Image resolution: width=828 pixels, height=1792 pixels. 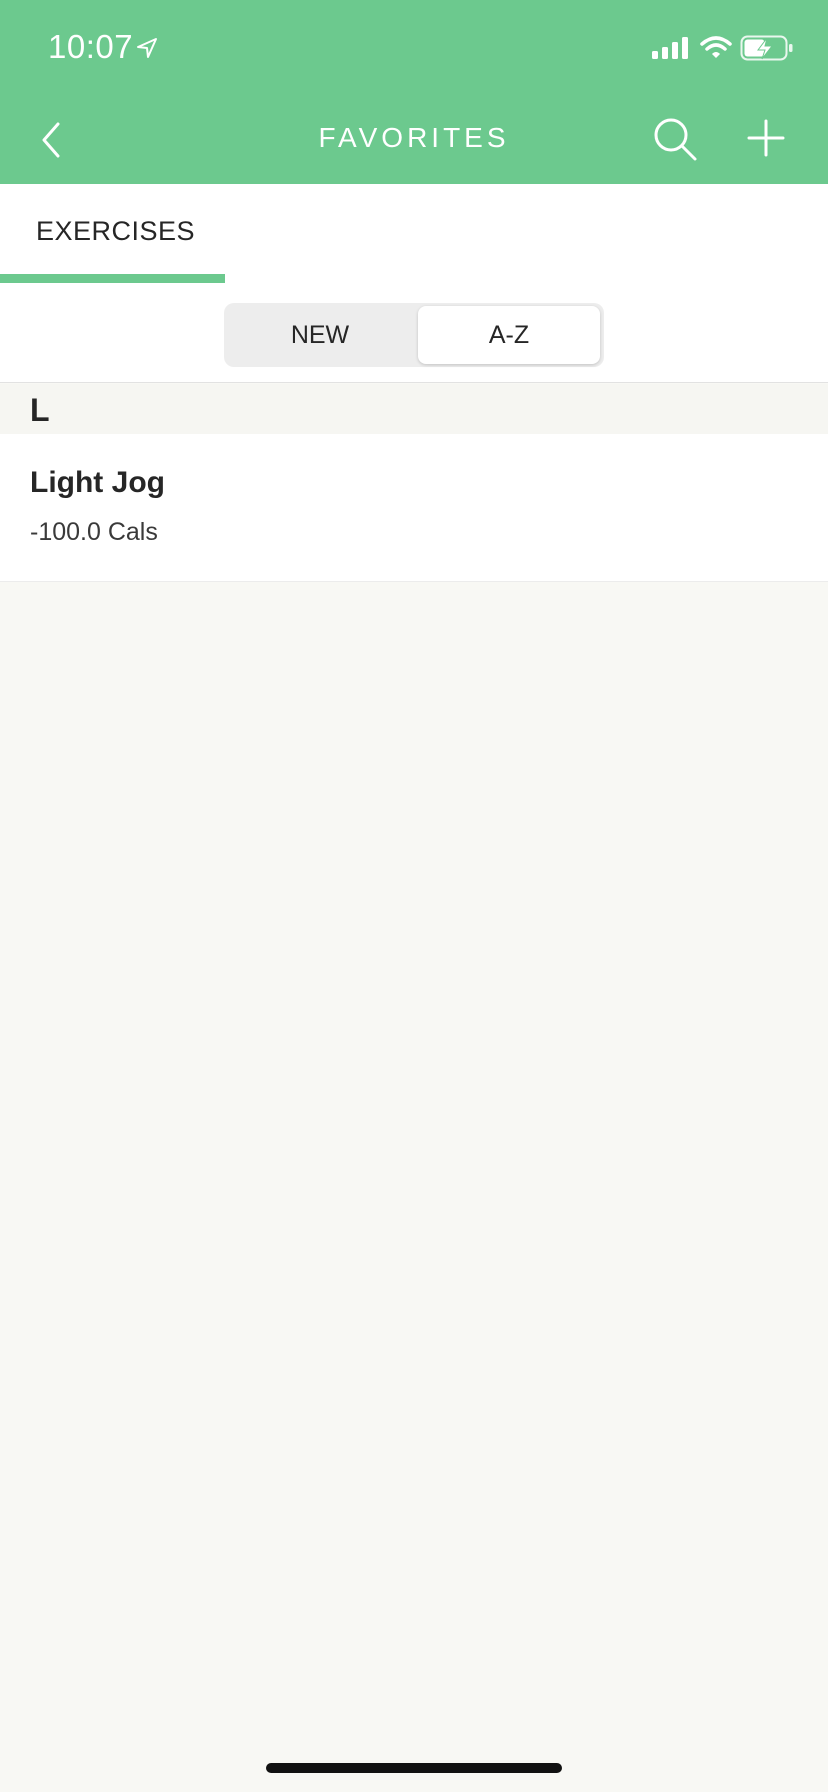 I want to click on app-header: 10:07 FAVORITES, so click(x=414, y=92).